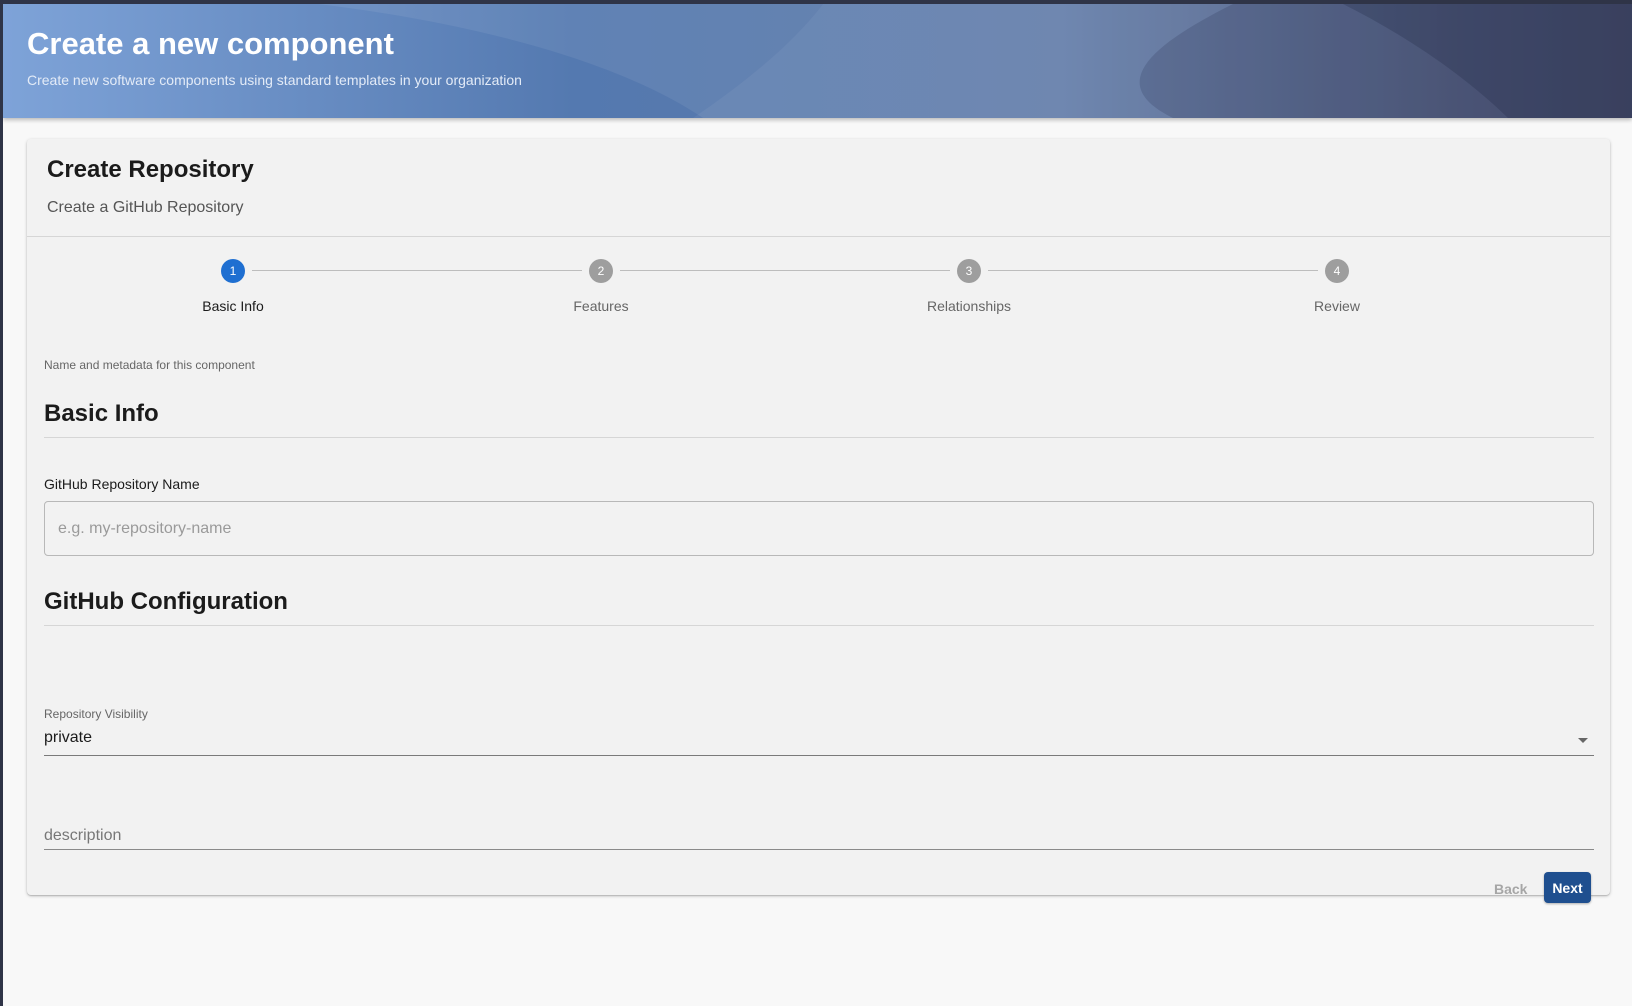  Describe the element at coordinates (601, 286) in the screenshot. I see `step-features: 2 Features` at that location.